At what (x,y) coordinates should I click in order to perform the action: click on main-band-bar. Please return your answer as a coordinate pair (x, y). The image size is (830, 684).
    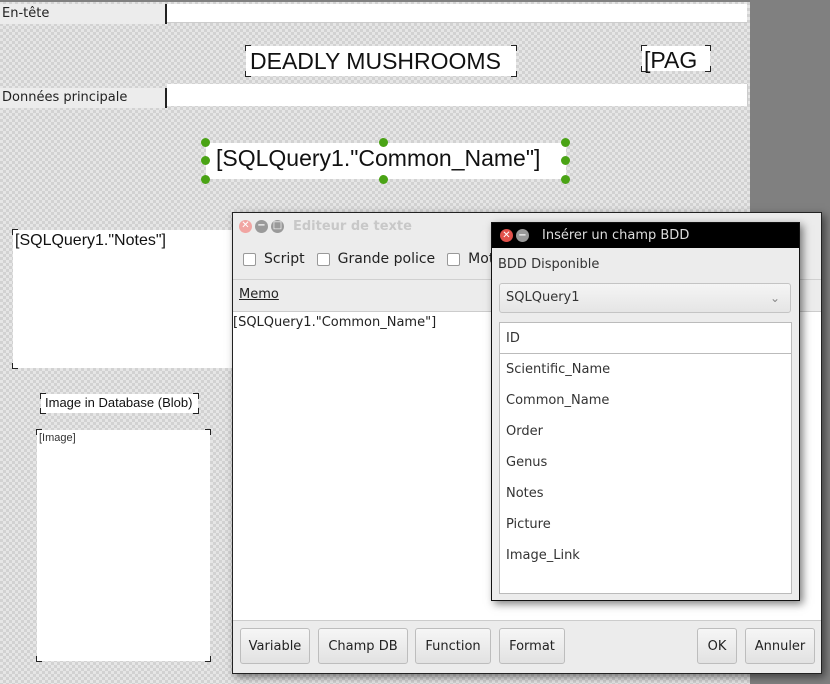
    Looking at the image, I should click on (457, 95).